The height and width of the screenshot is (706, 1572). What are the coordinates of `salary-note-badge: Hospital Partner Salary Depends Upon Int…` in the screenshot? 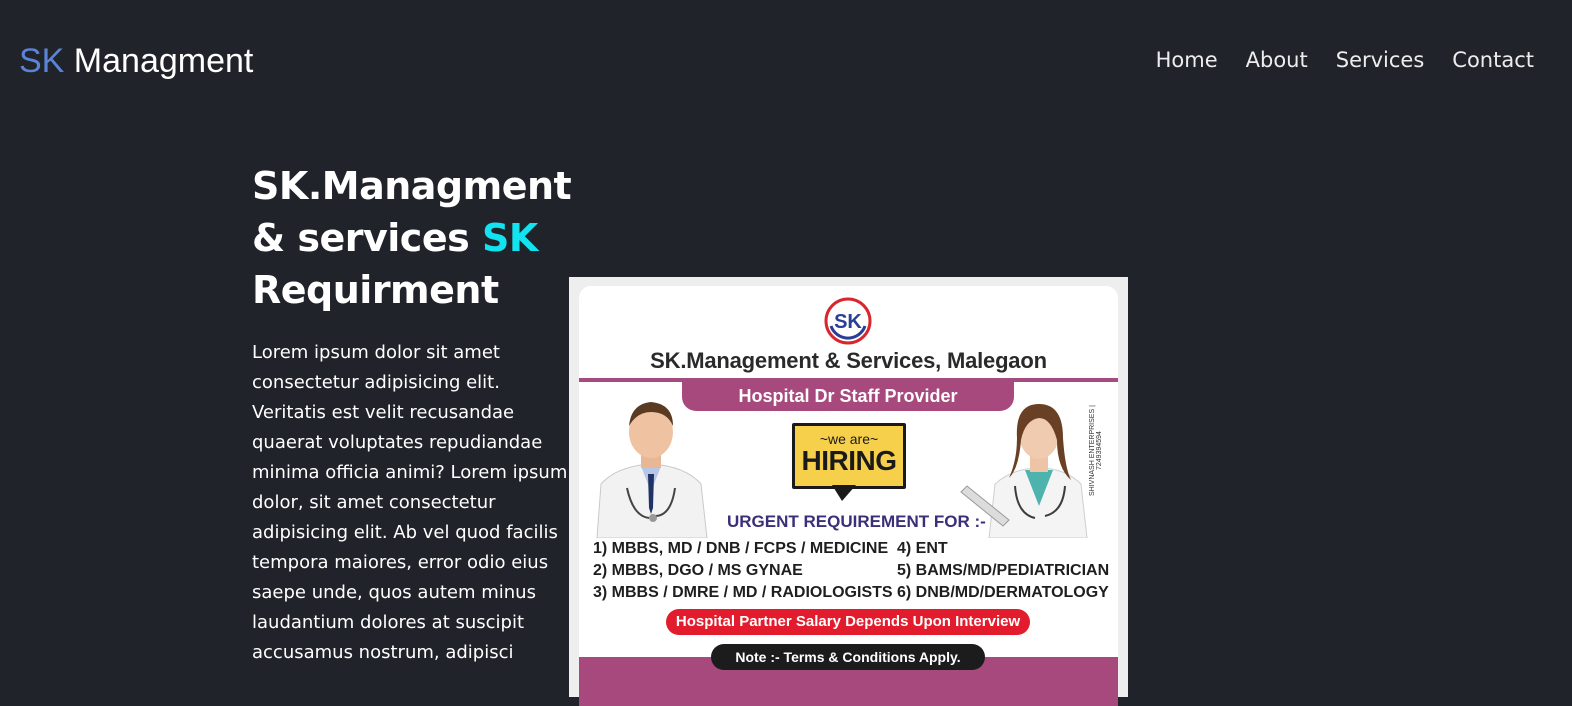 It's located at (848, 622).